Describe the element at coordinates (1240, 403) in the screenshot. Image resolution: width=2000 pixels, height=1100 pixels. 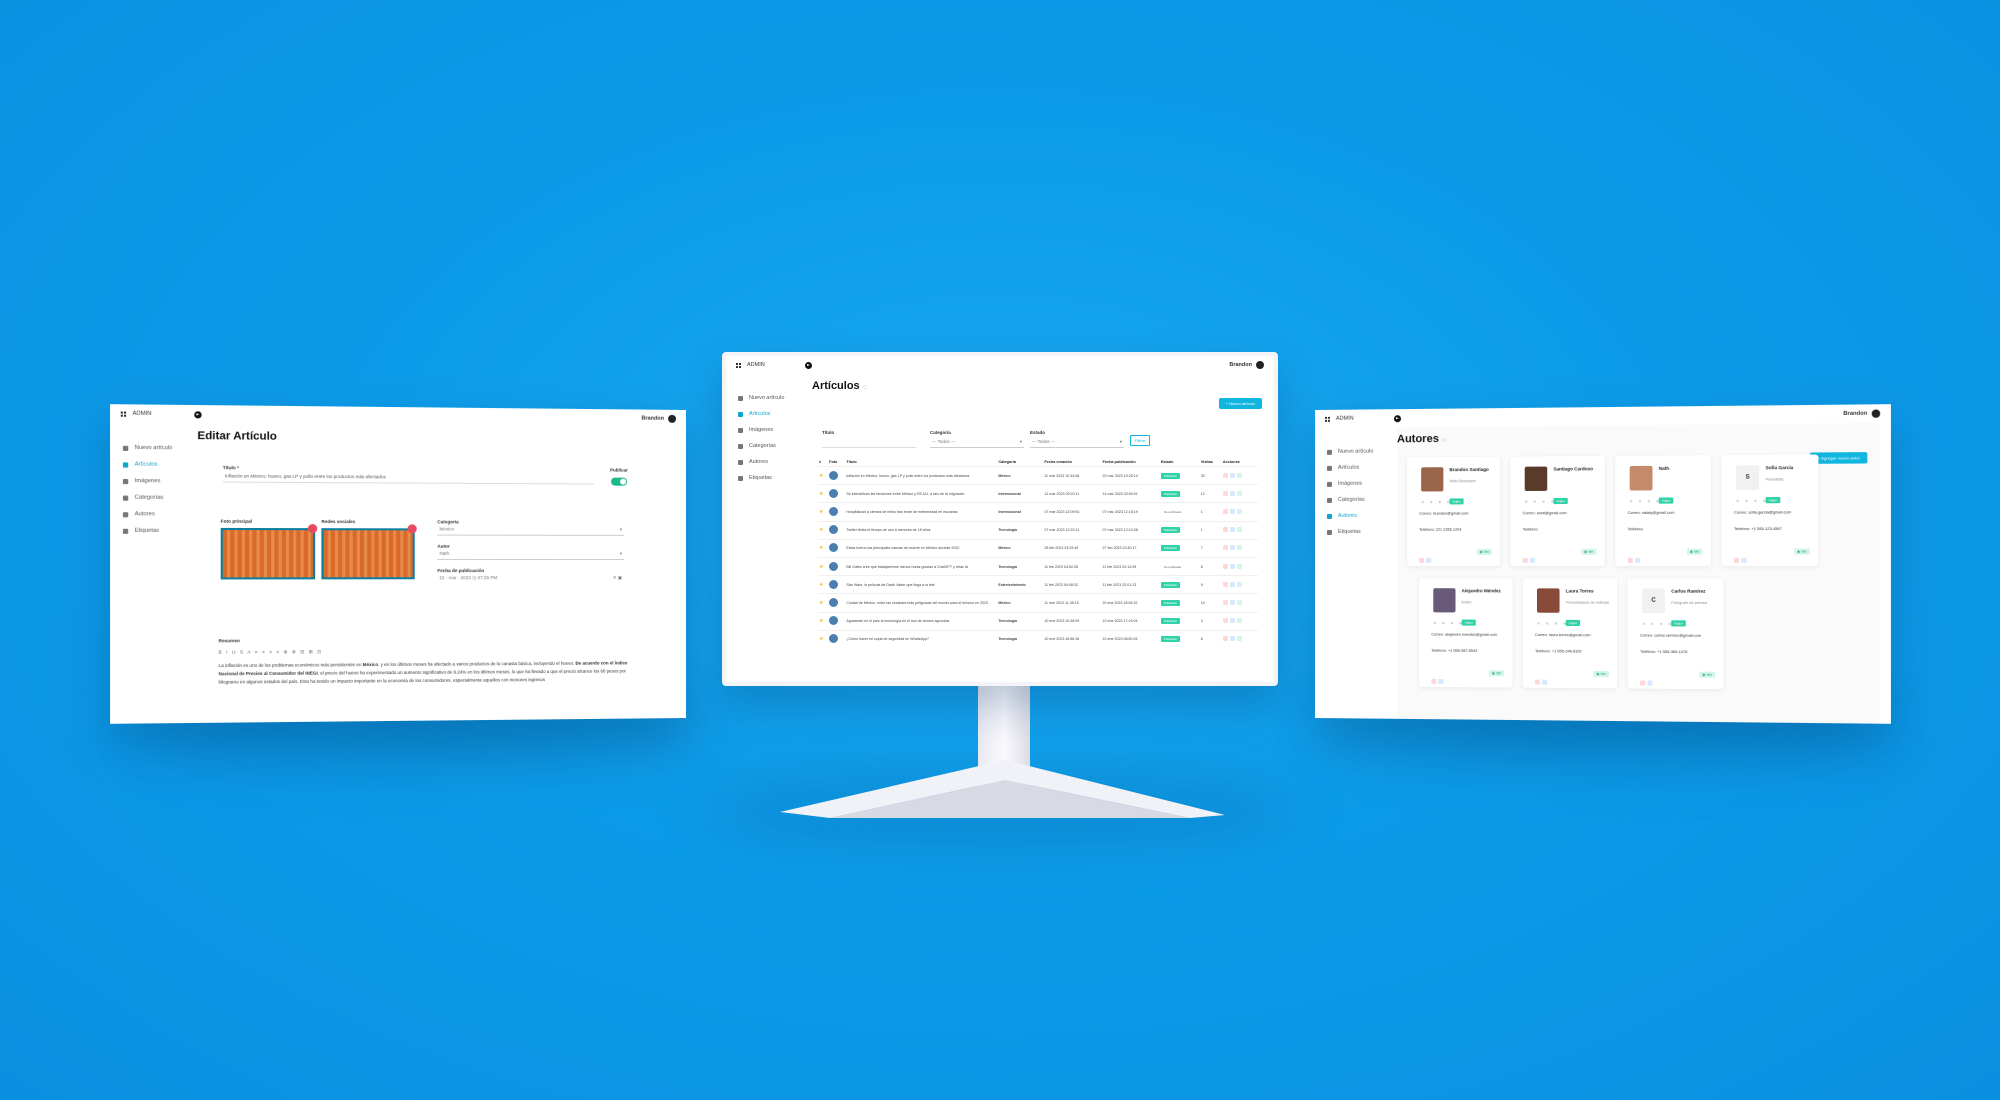
I see `new-article-button: + Nuevo artículo` at that location.